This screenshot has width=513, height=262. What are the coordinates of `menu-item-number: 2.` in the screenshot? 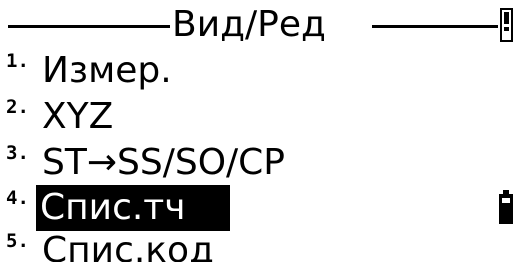 It's located at (17, 107).